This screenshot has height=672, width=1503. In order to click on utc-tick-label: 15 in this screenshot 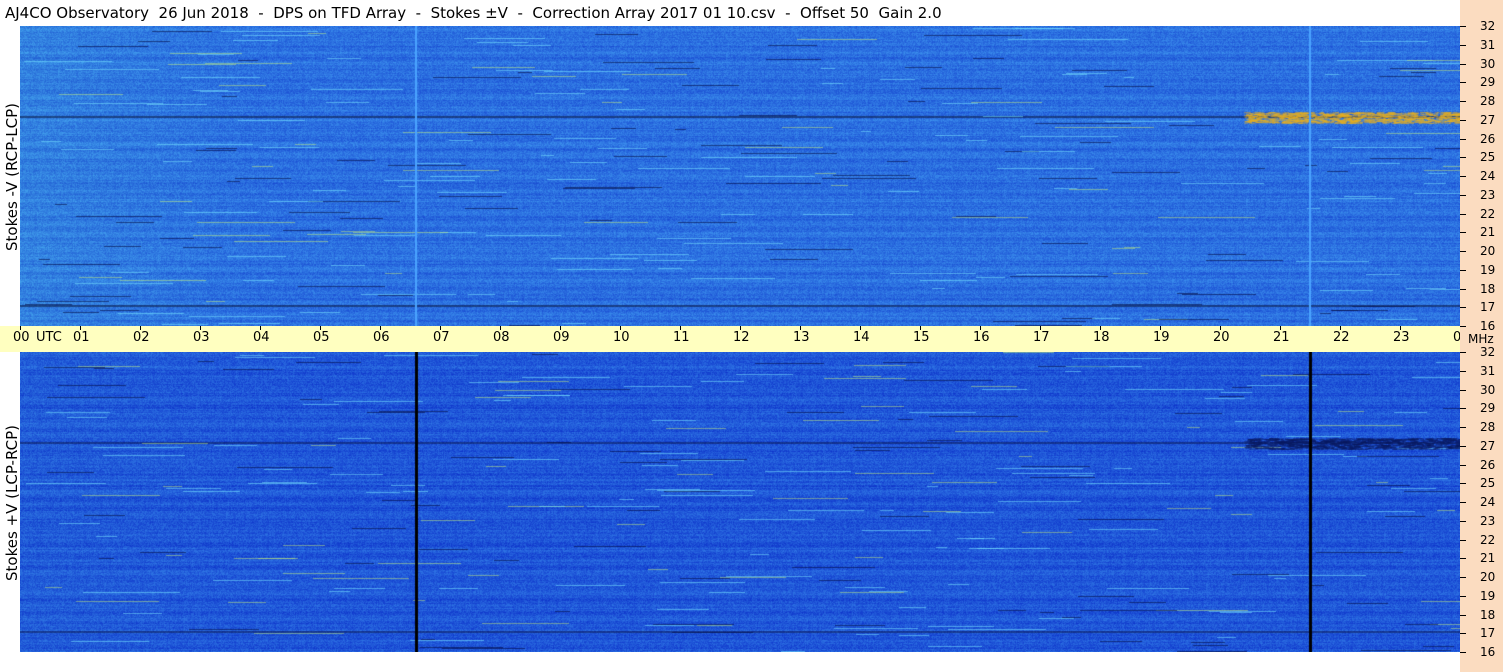, I will do `click(921, 337)`.